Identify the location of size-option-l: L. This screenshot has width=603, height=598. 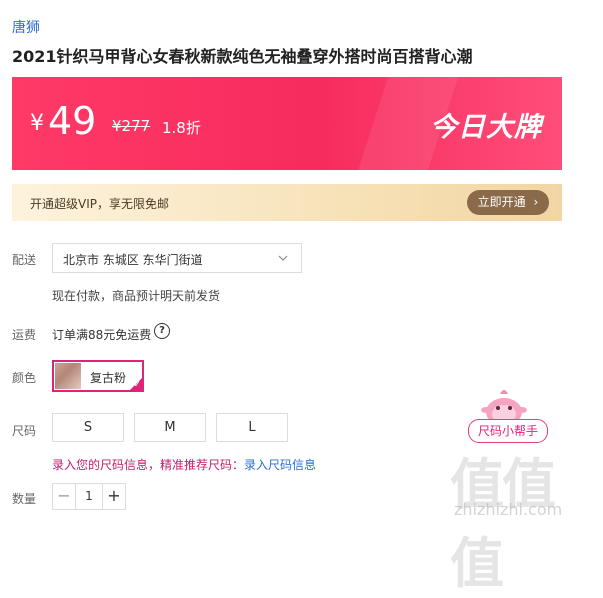
(252, 427).